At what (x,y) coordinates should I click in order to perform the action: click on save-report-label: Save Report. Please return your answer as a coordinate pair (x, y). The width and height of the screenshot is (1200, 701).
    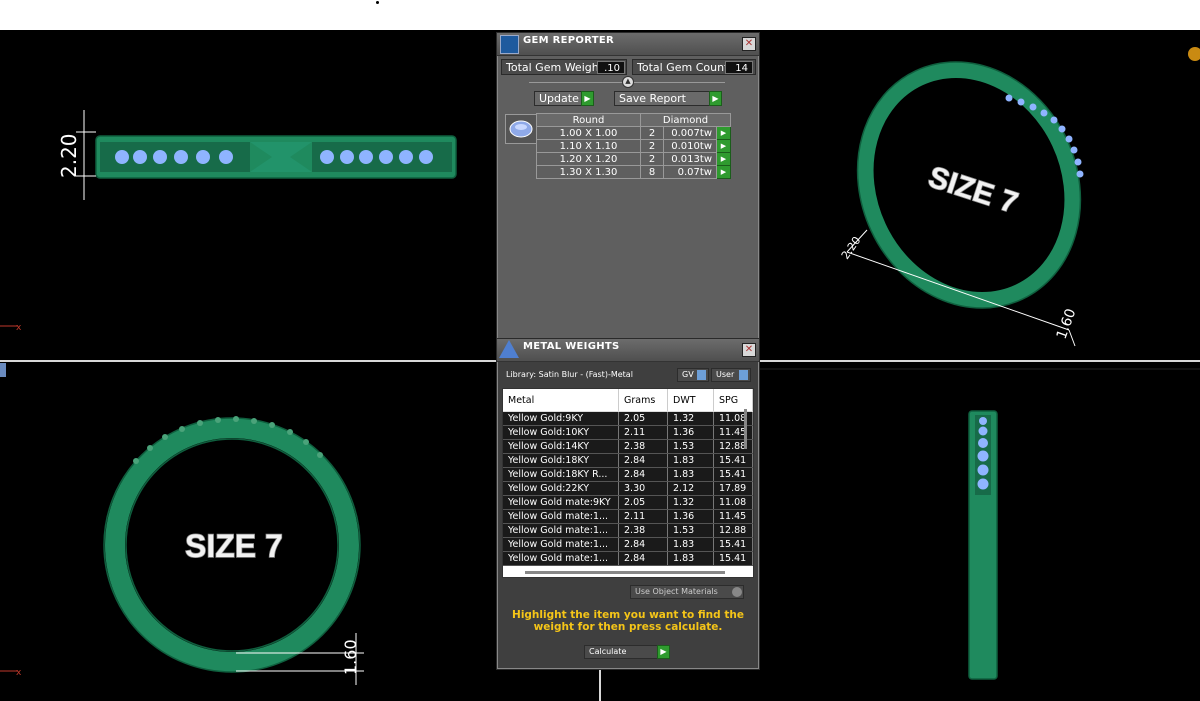
    Looking at the image, I should click on (652, 98).